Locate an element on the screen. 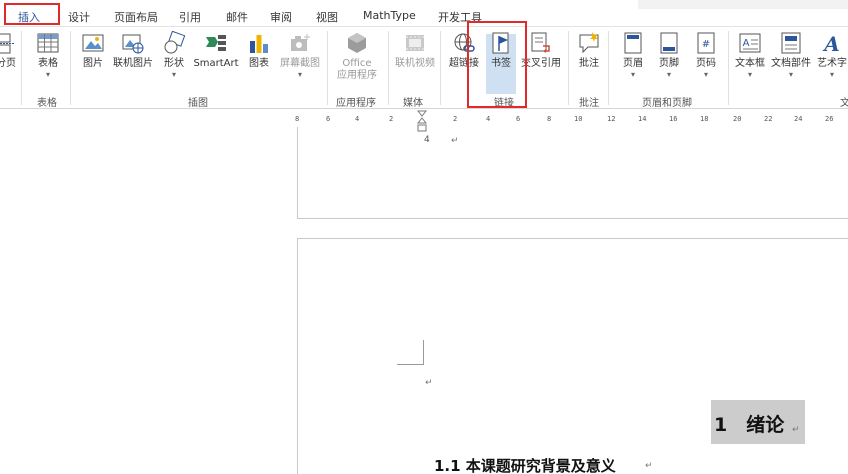 Image resolution: width=848 pixels, height=474 pixels. heading-1: 1 绪论 is located at coordinates (749, 423).